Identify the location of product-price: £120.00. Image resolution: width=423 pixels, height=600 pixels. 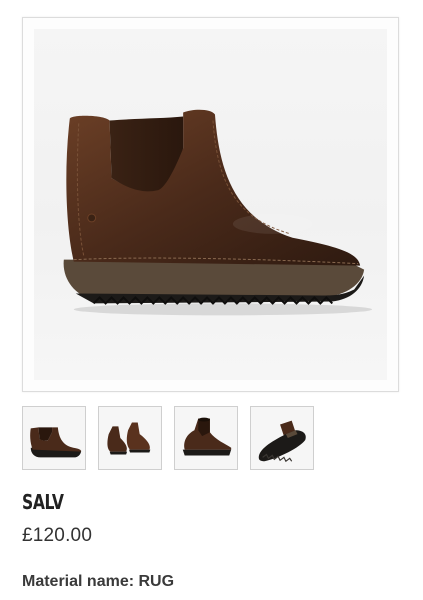
(57, 535).